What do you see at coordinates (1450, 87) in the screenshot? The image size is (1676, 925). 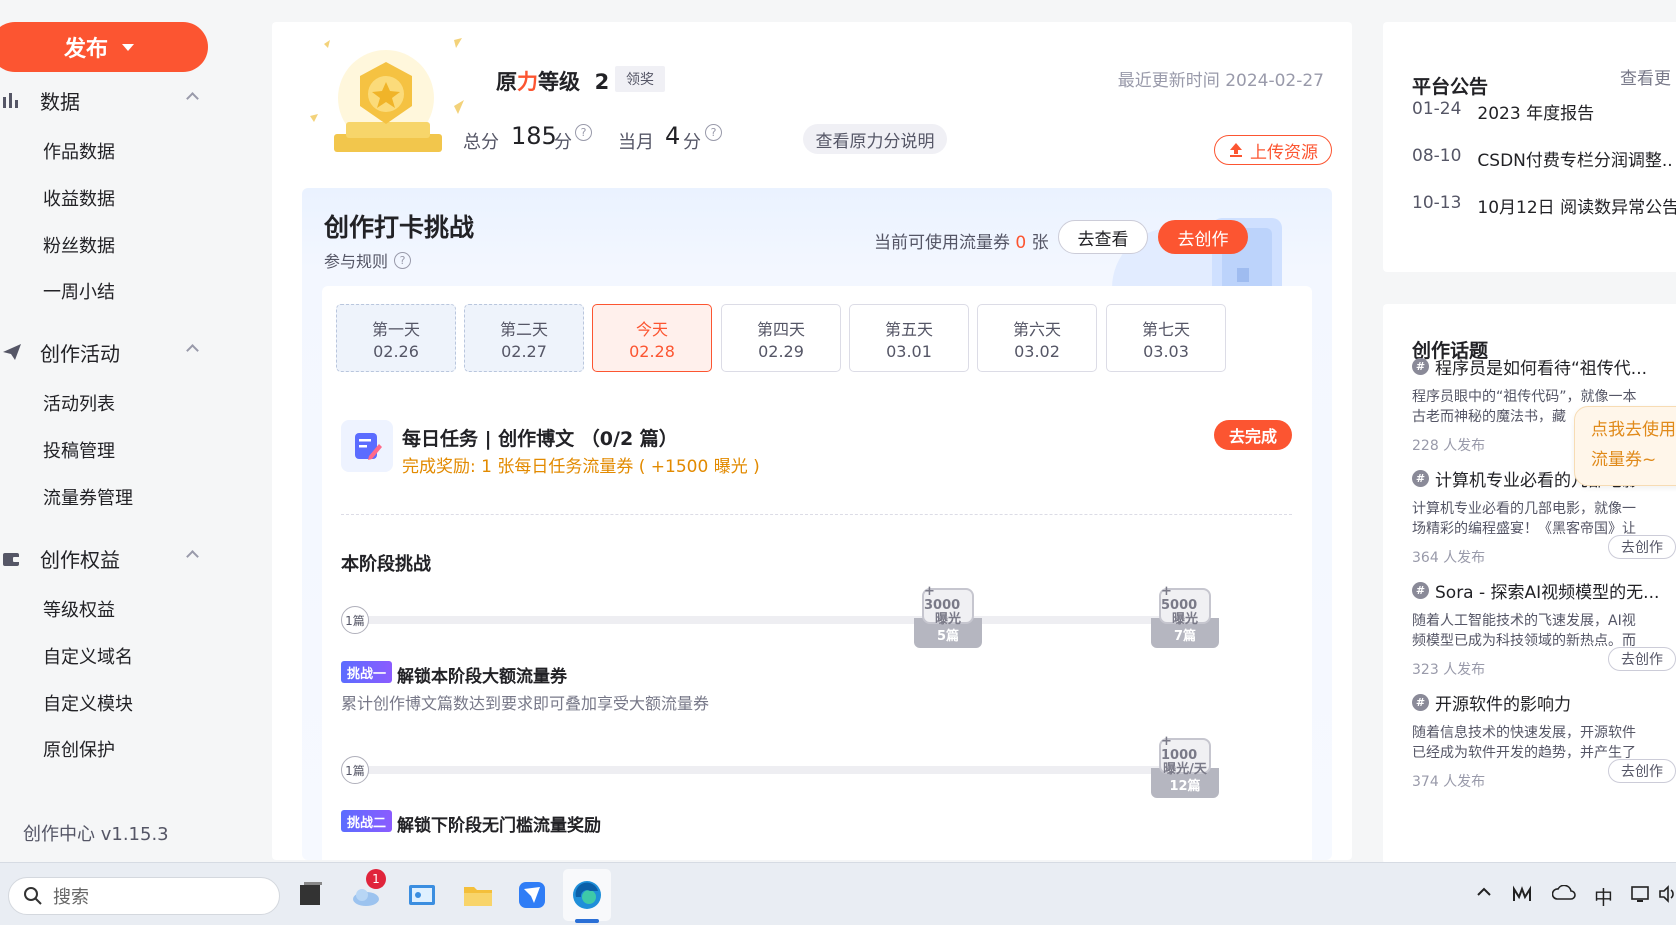 I see `notice-title: 平台公告` at bounding box center [1450, 87].